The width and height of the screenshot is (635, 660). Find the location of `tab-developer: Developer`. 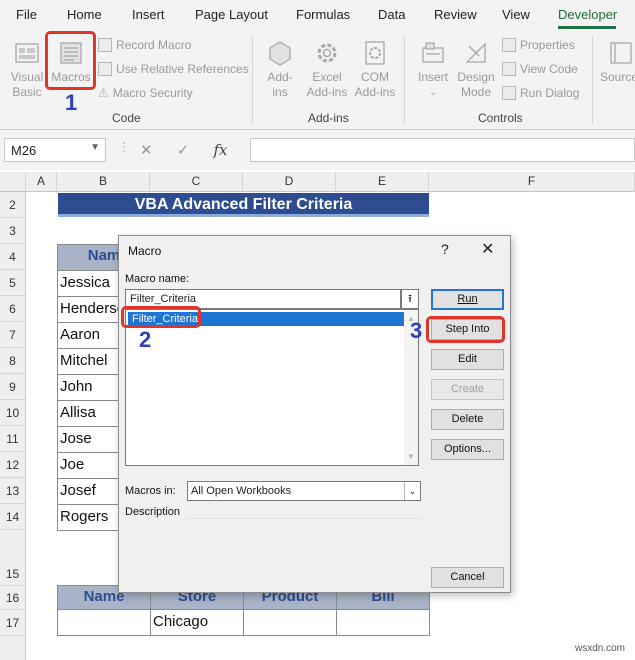

tab-developer: Developer is located at coordinates (587, 14).